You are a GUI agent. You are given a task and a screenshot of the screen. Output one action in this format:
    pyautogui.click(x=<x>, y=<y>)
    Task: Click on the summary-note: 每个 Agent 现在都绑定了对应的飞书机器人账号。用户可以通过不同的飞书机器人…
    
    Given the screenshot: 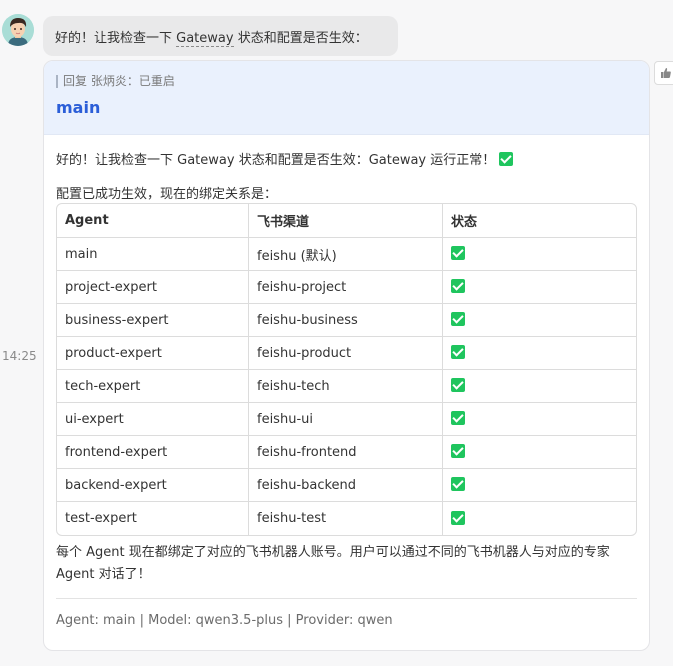 What is the action you would take?
    pyautogui.click(x=333, y=563)
    